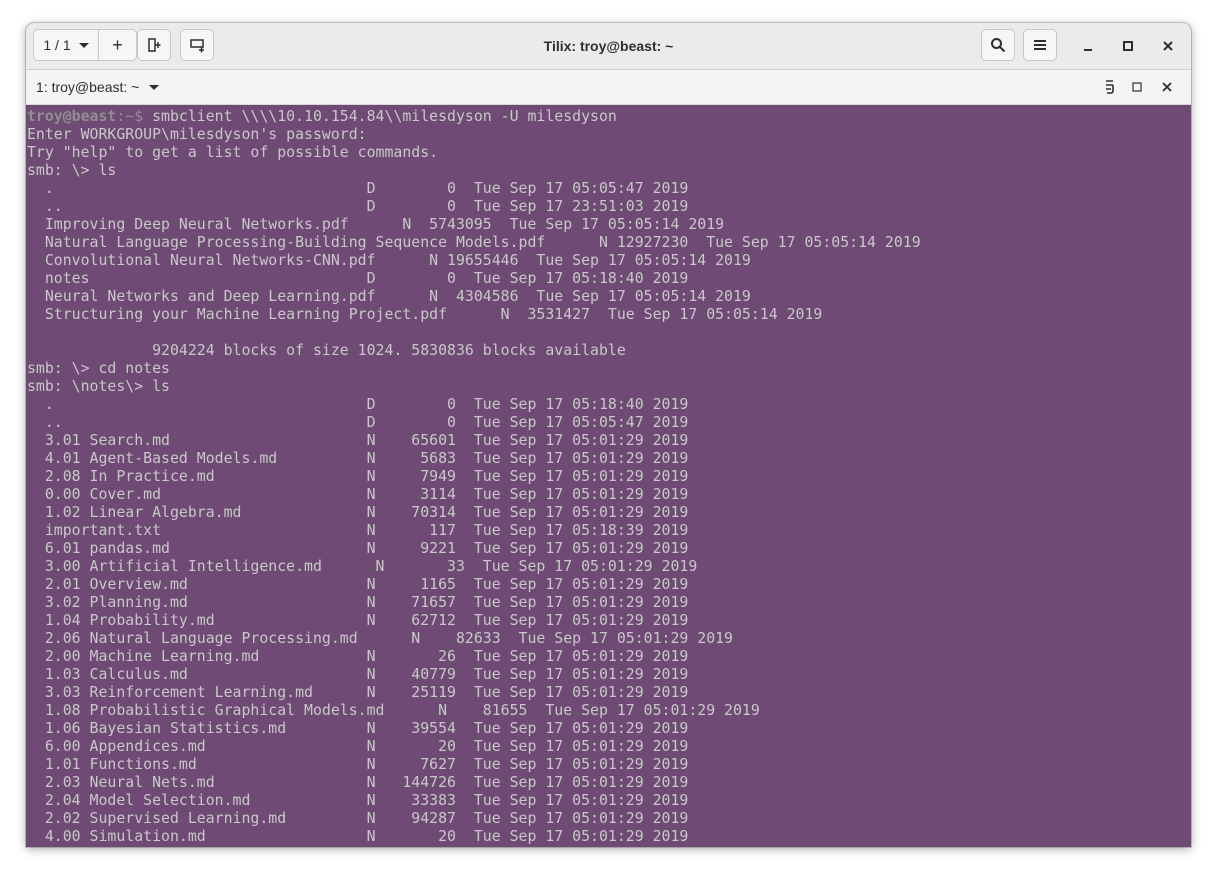  I want to click on search-icon, so click(998, 45).